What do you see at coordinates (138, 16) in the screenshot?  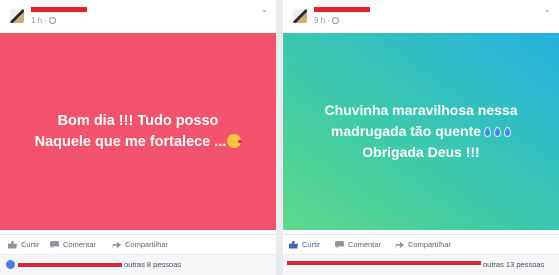 I see `post-header: 1 h · ⌄` at bounding box center [138, 16].